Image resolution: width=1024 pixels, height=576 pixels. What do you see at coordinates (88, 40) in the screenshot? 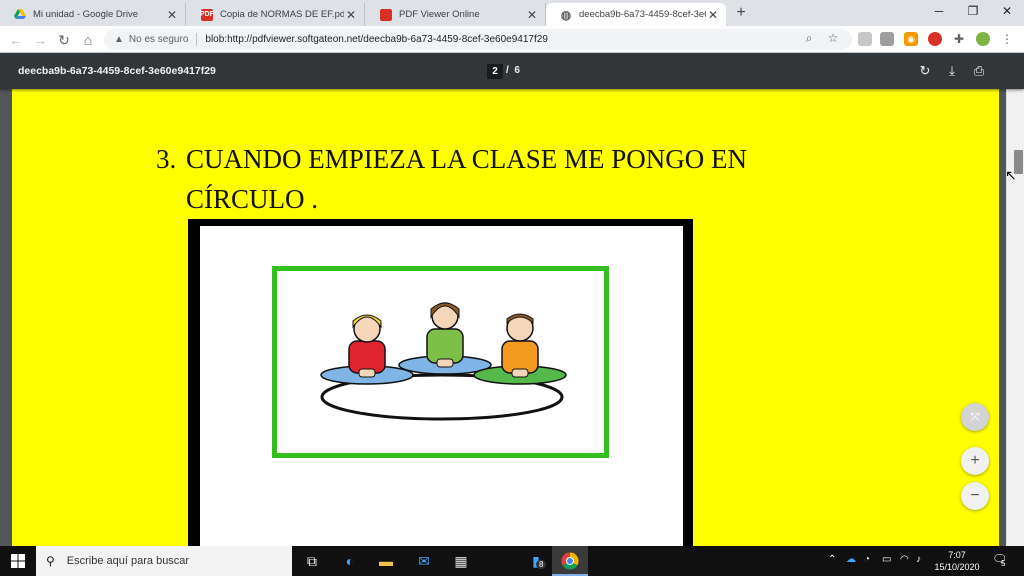
I see `home-icon: ⌂` at bounding box center [88, 40].